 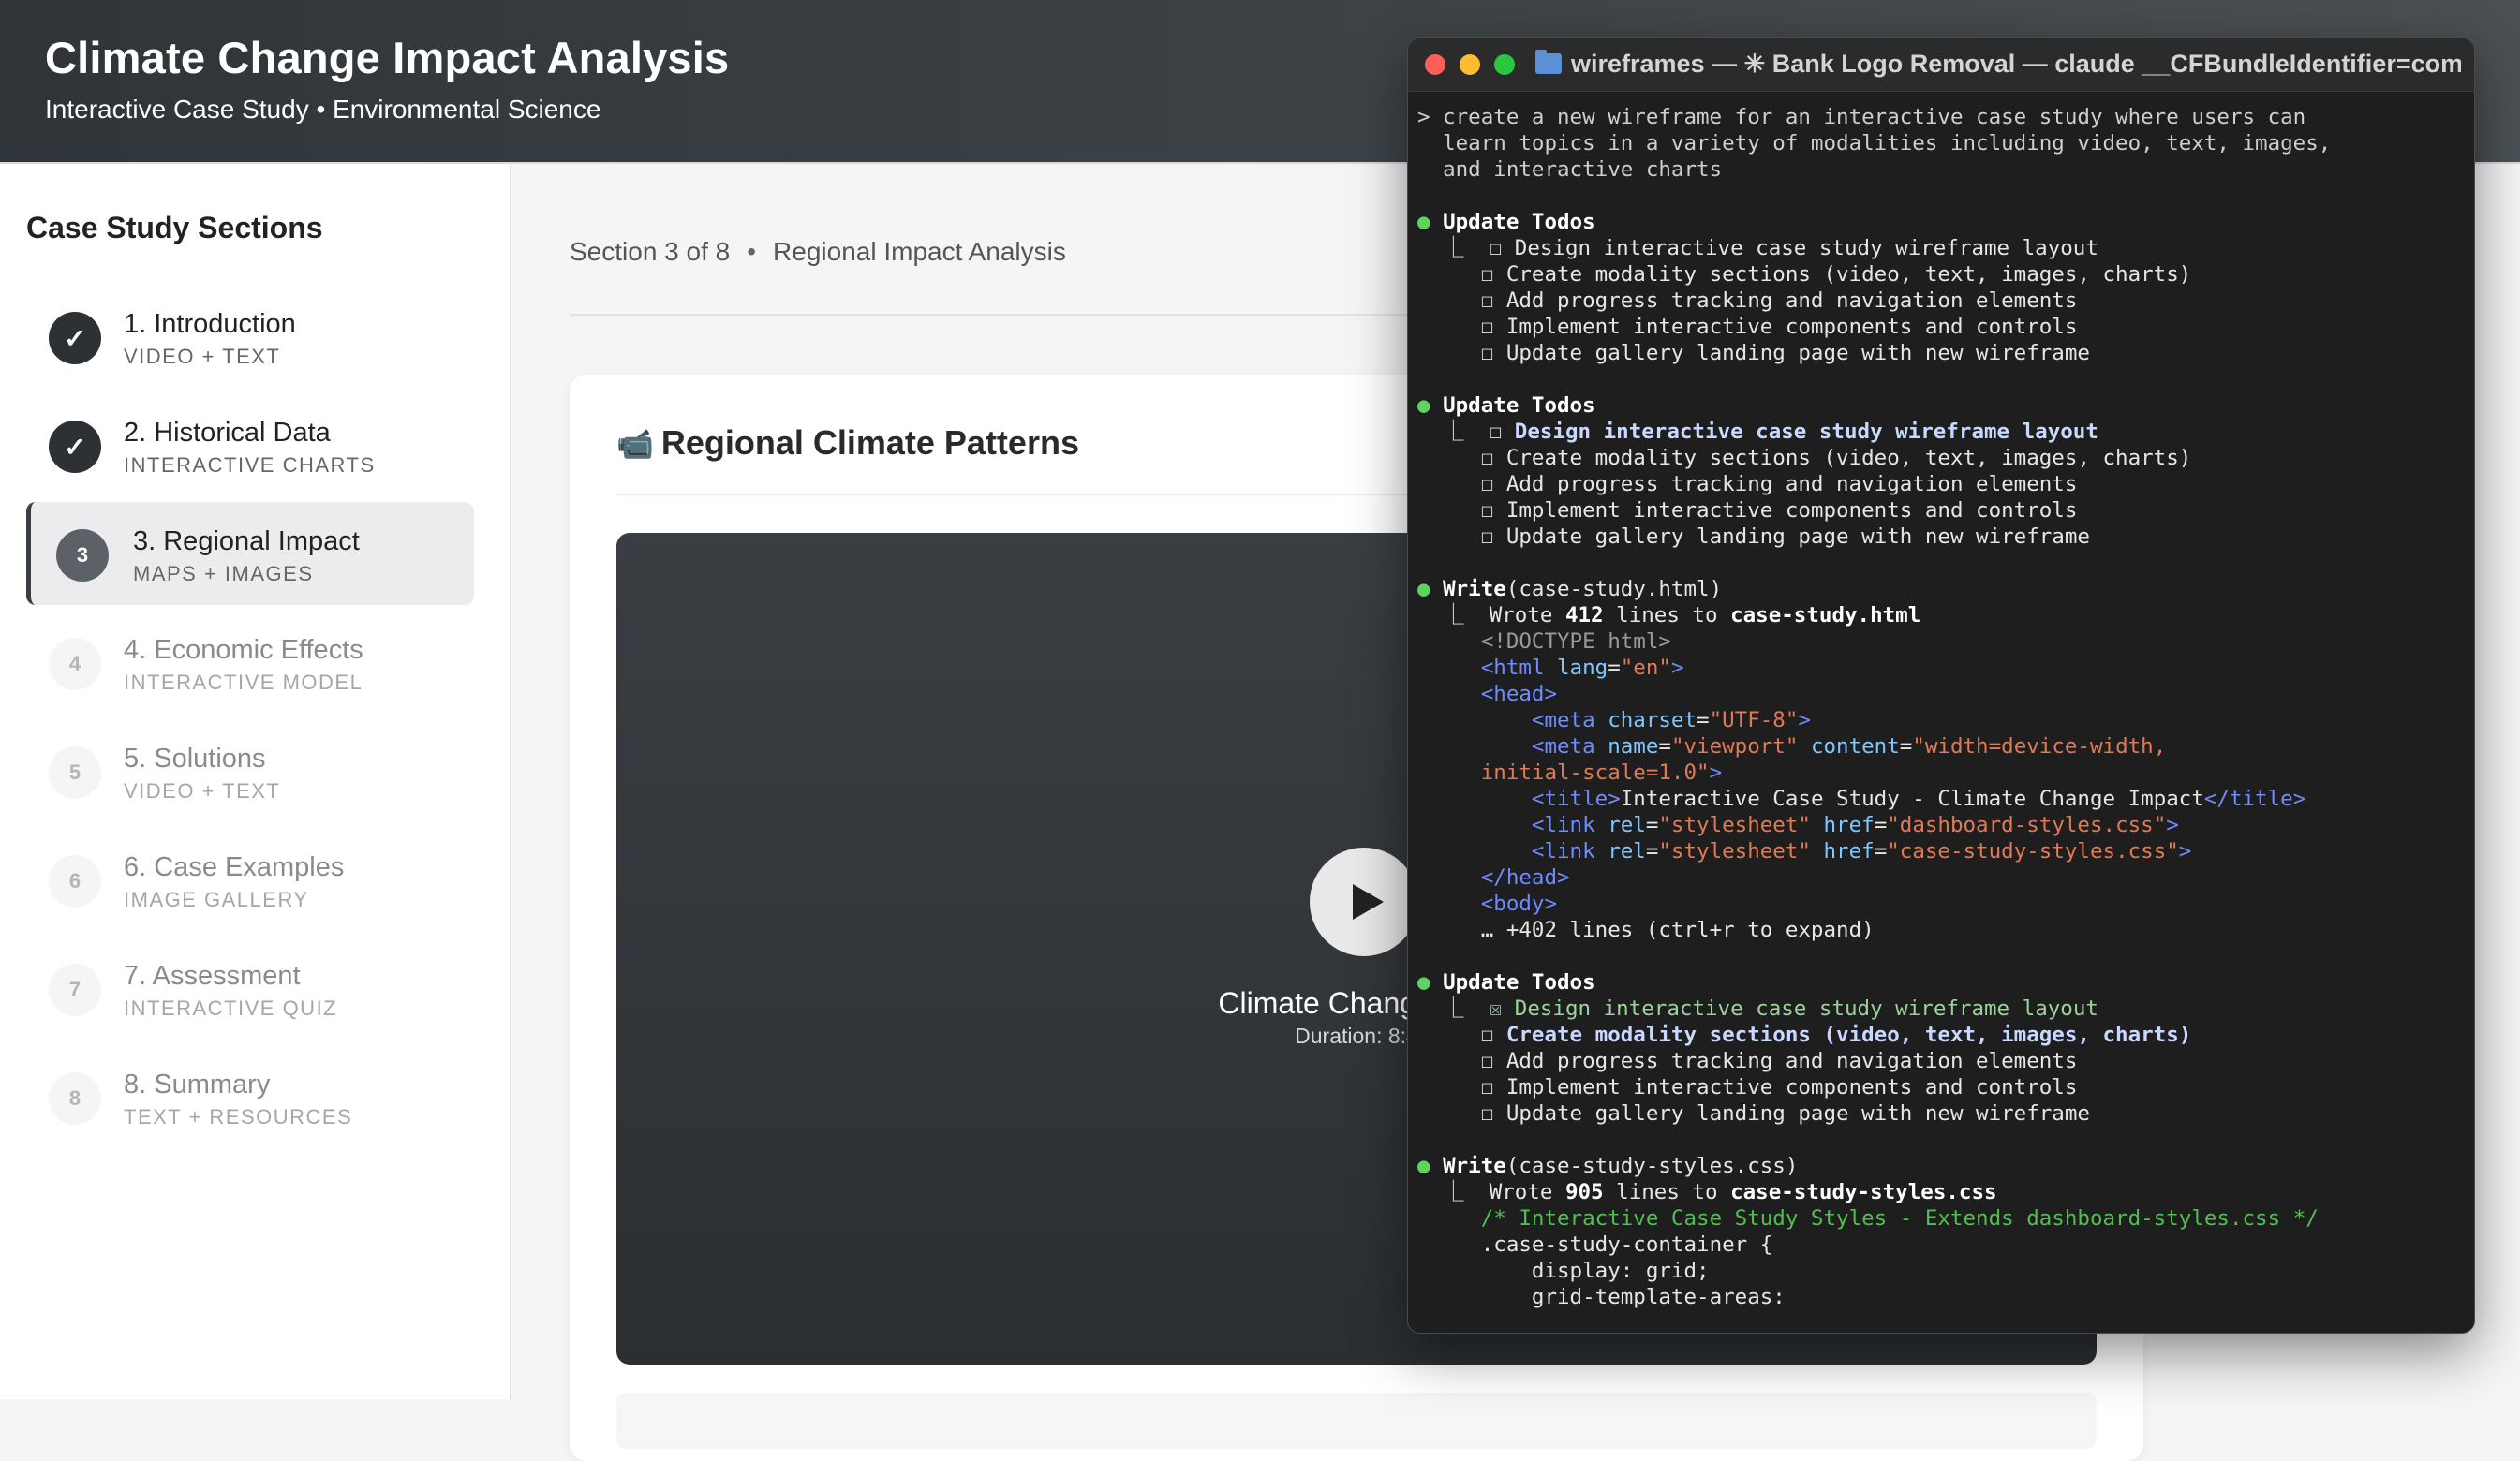 I want to click on sidebar-item-modality: IMAGE GALLERY, so click(x=216, y=899).